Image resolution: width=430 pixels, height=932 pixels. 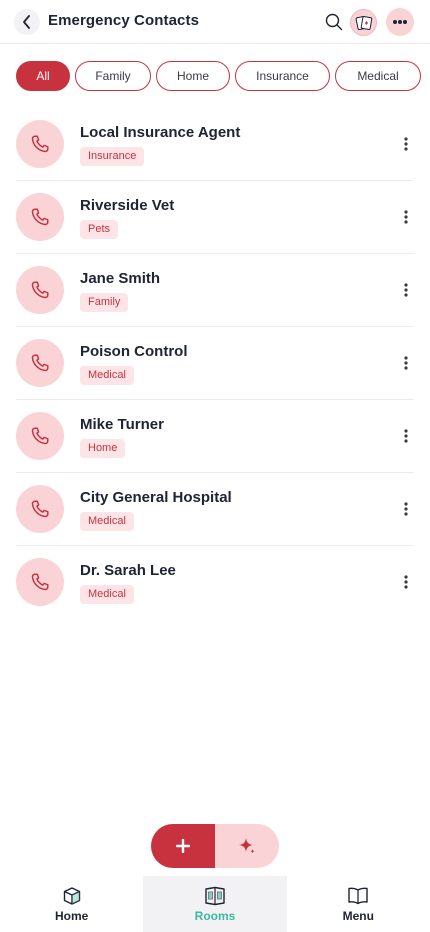 What do you see at coordinates (282, 76) in the screenshot?
I see `filter-chip-insurance: Insurance` at bounding box center [282, 76].